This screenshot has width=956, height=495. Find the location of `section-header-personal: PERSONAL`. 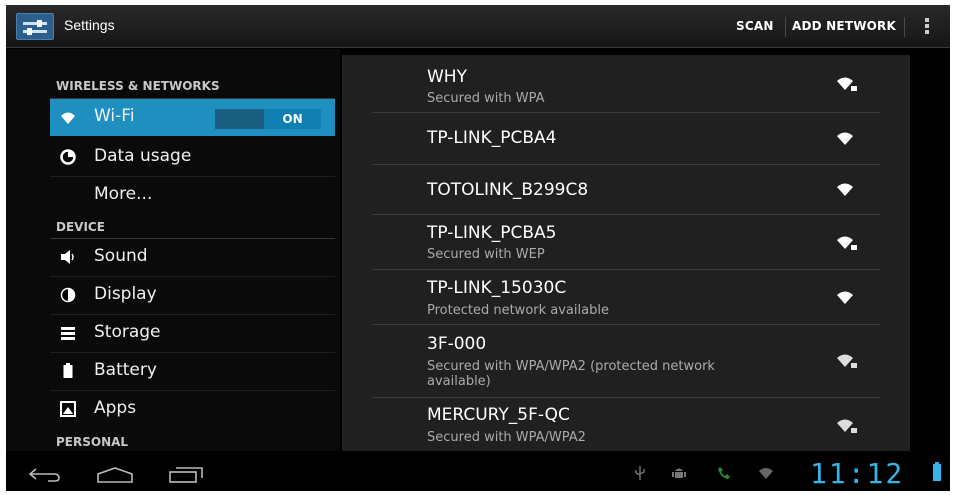

section-header-personal: PERSONAL is located at coordinates (92, 442).